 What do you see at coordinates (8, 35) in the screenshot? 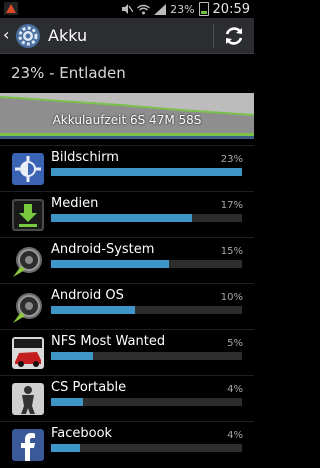
I see `back-arrow-icon: ‹` at bounding box center [8, 35].